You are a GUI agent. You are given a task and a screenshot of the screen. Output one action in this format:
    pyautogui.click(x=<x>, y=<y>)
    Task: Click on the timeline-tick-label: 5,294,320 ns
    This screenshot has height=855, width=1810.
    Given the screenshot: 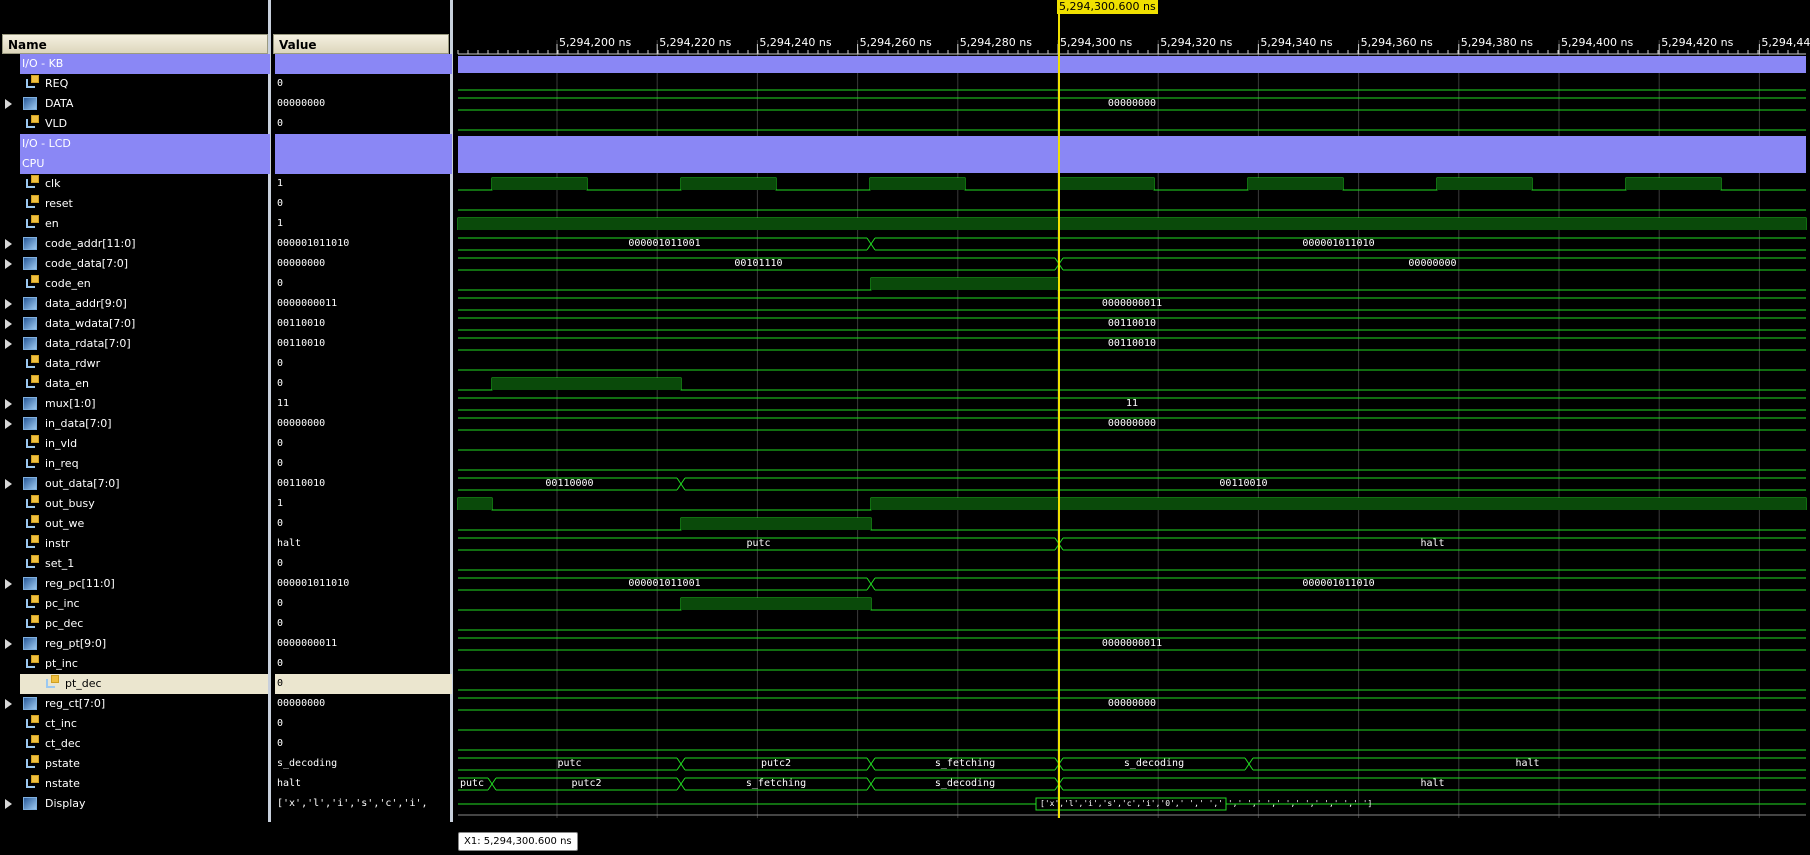 What is the action you would take?
    pyautogui.click(x=1196, y=42)
    